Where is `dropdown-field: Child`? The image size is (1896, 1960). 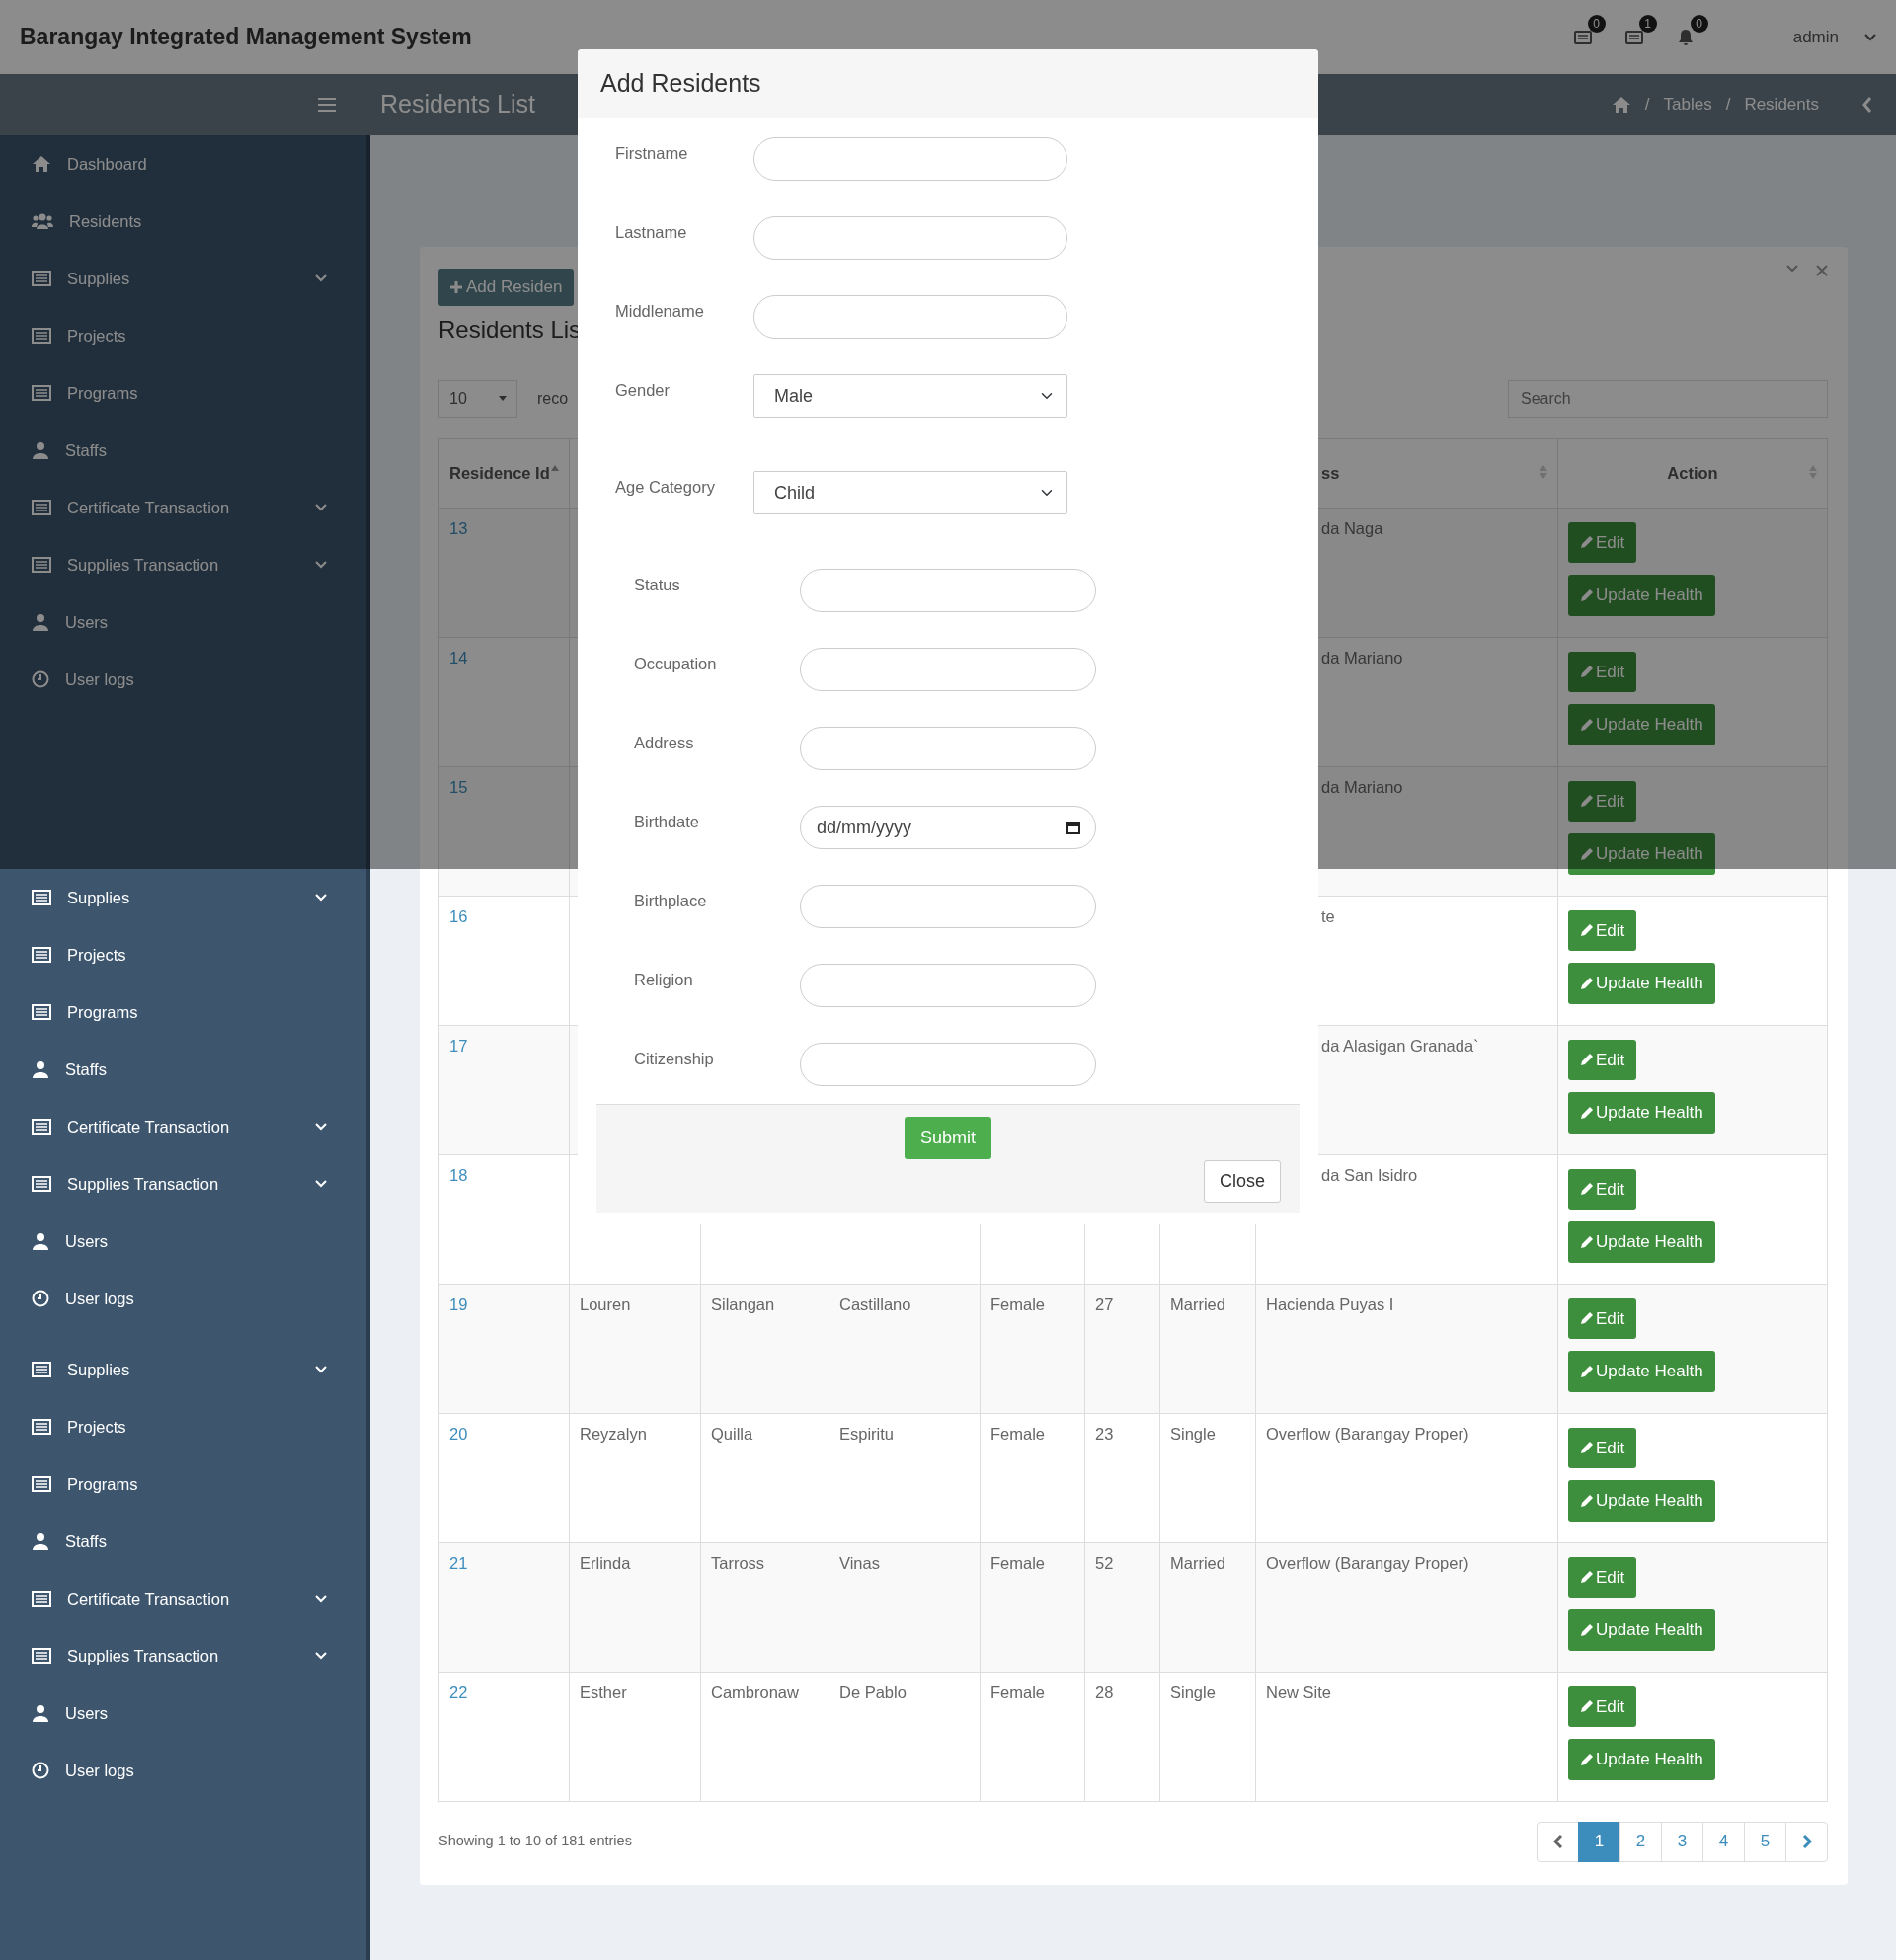 dropdown-field: Child is located at coordinates (910, 493).